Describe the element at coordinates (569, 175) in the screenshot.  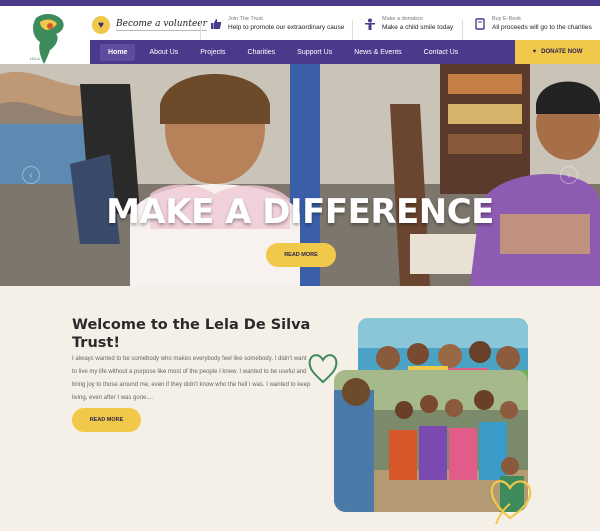
I see `hero-next-arrow: ›` at that location.